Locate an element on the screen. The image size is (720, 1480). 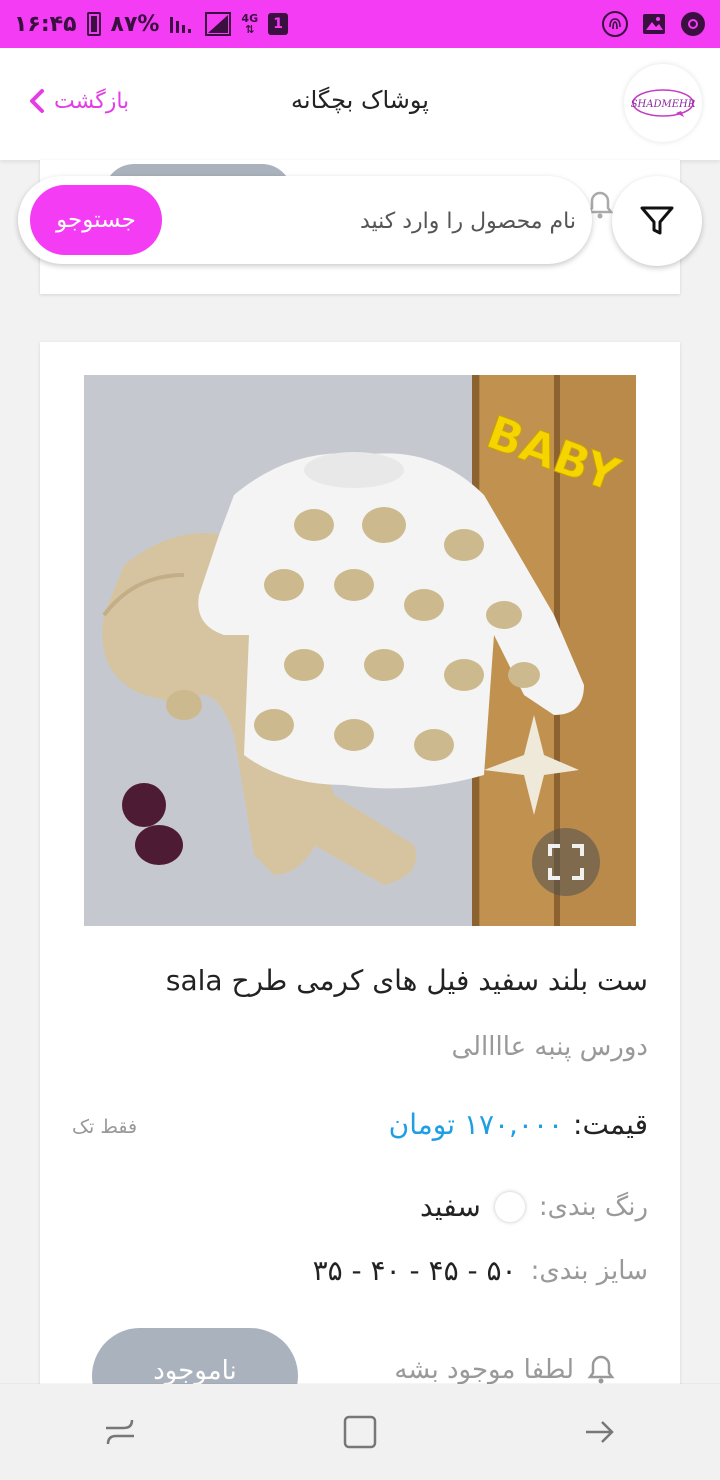
navigation-bar is located at coordinates (360, 1432).